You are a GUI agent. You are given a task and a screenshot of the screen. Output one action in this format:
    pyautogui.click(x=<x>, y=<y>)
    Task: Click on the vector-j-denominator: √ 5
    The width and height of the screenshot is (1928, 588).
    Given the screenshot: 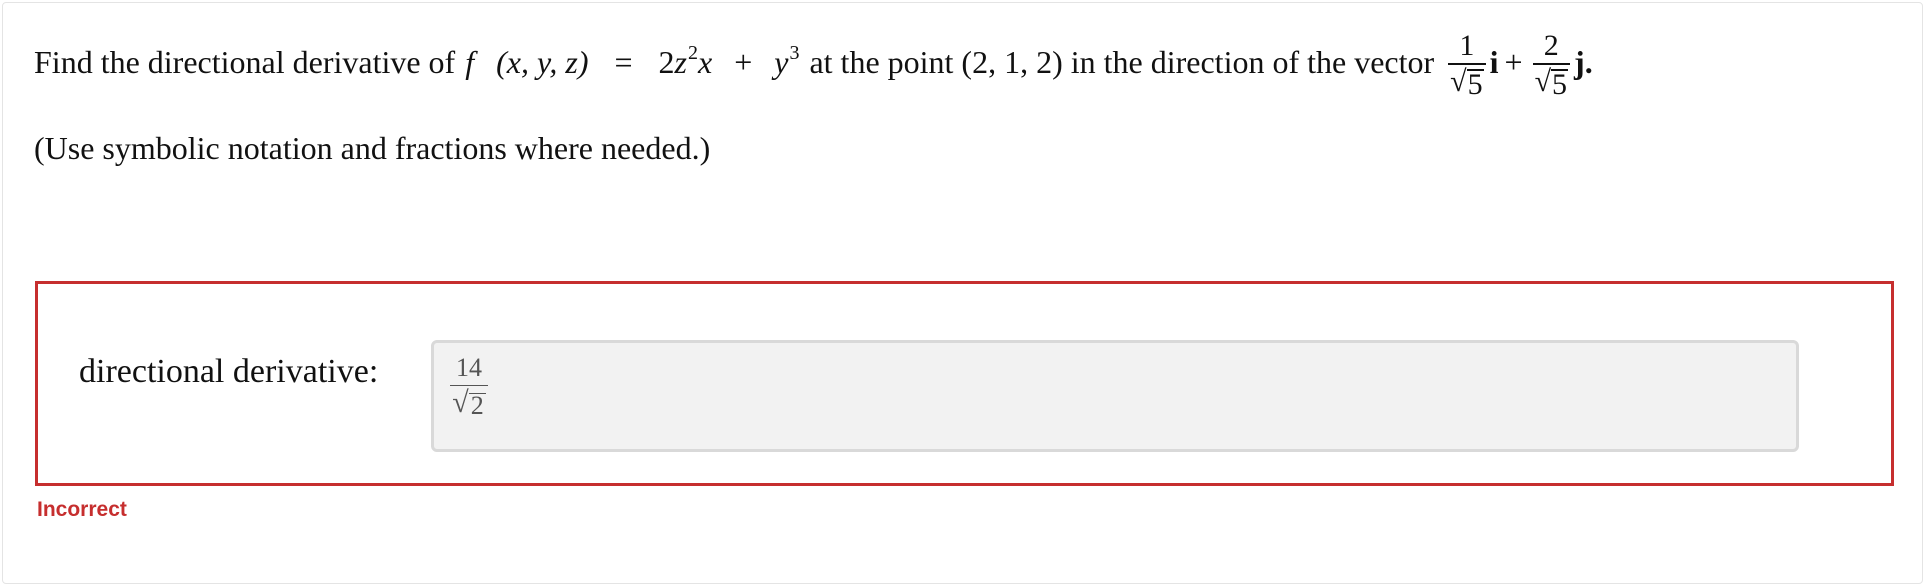 What is the action you would take?
    pyautogui.click(x=1551, y=83)
    